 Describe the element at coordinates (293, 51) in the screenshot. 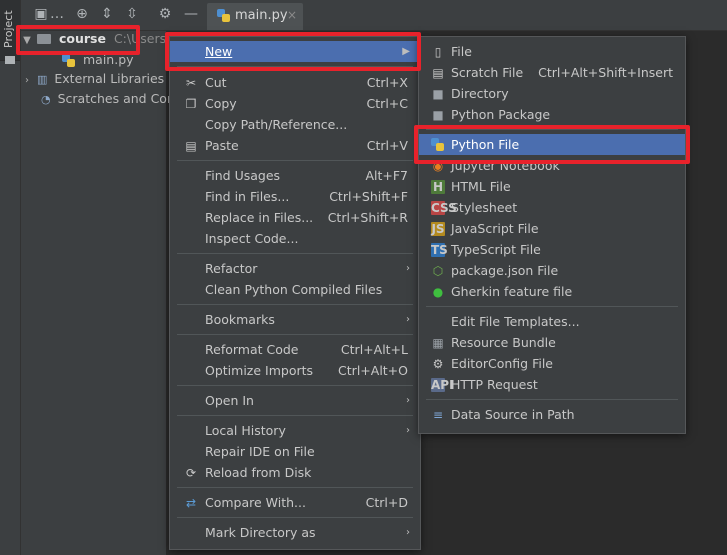

I see `highlight-box-new` at that location.